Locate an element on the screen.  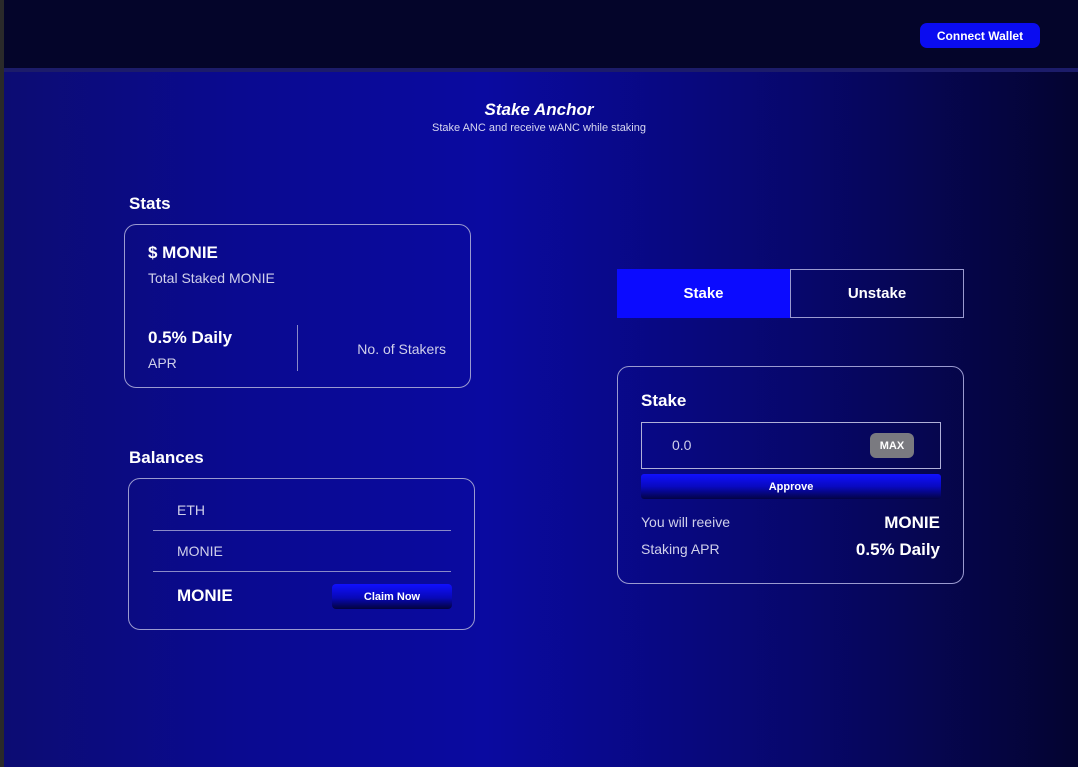
balance-row-eth: ETH is located at coordinates (302, 510).